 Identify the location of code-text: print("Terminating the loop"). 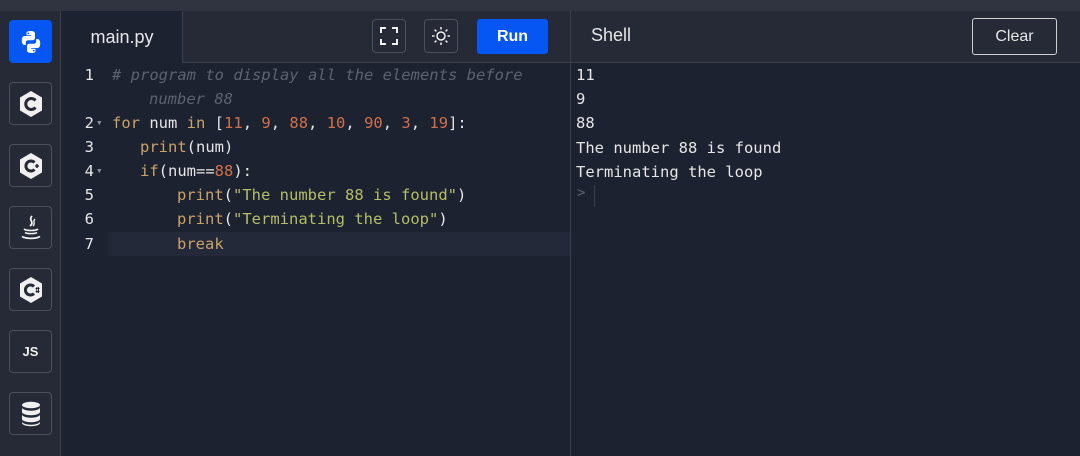
(312, 219).